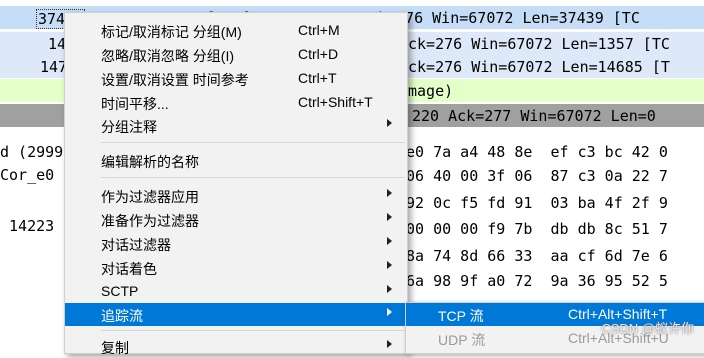 This screenshot has width=704, height=358. I want to click on hex-line: 8a 74 8d 66 33 aa cf 6d 7e 6, so click(537, 256).